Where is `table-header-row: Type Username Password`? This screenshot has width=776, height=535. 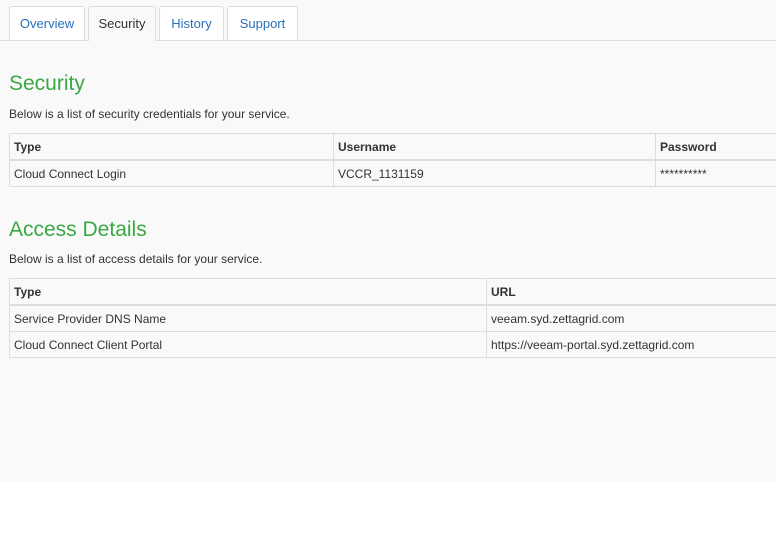 table-header-row: Type Username Password is located at coordinates (392, 147).